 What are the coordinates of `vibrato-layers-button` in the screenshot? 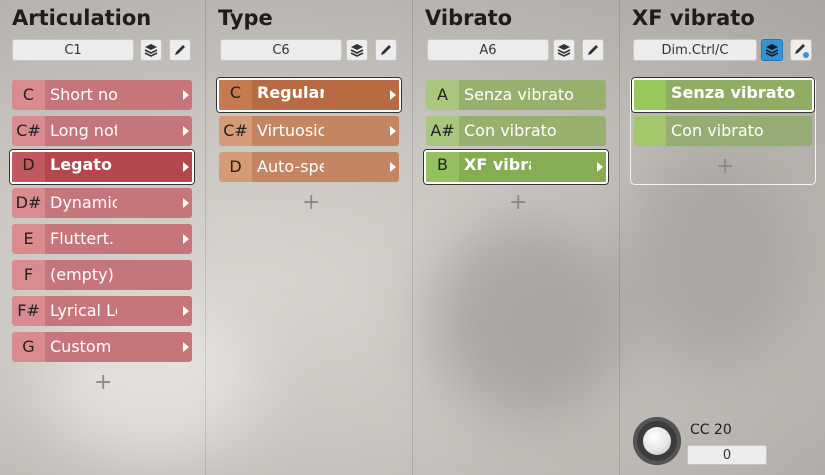 It's located at (564, 50).